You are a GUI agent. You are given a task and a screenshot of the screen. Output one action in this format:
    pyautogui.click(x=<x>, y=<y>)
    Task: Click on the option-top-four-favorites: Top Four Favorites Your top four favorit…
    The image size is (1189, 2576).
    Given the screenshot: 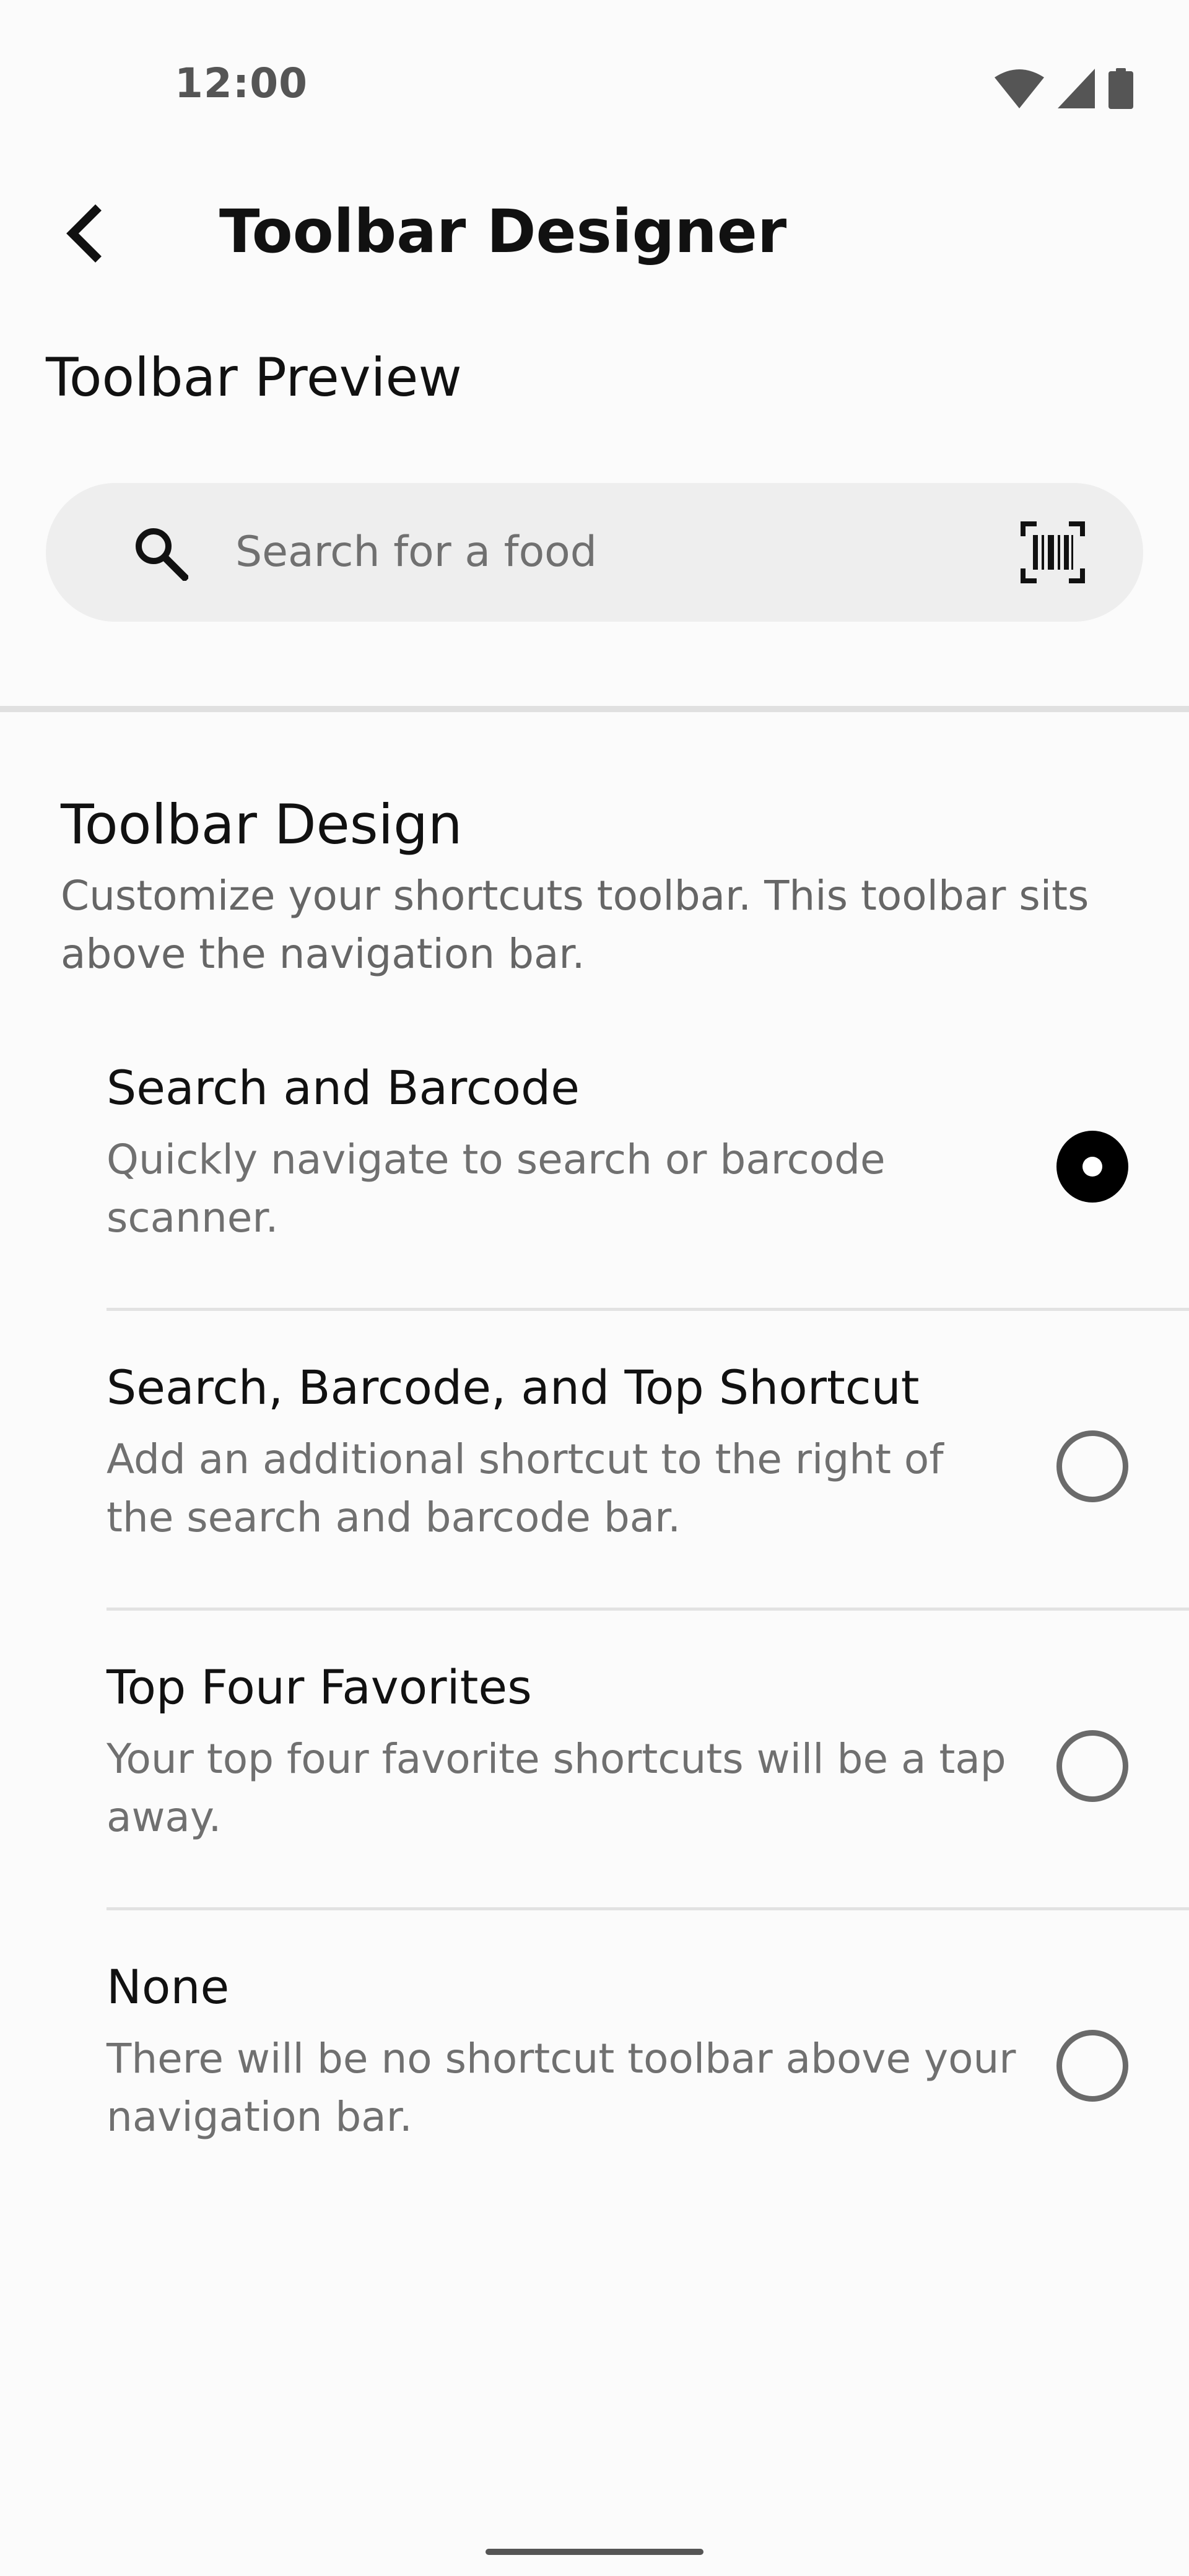 What is the action you would take?
    pyautogui.click(x=594, y=1810)
    